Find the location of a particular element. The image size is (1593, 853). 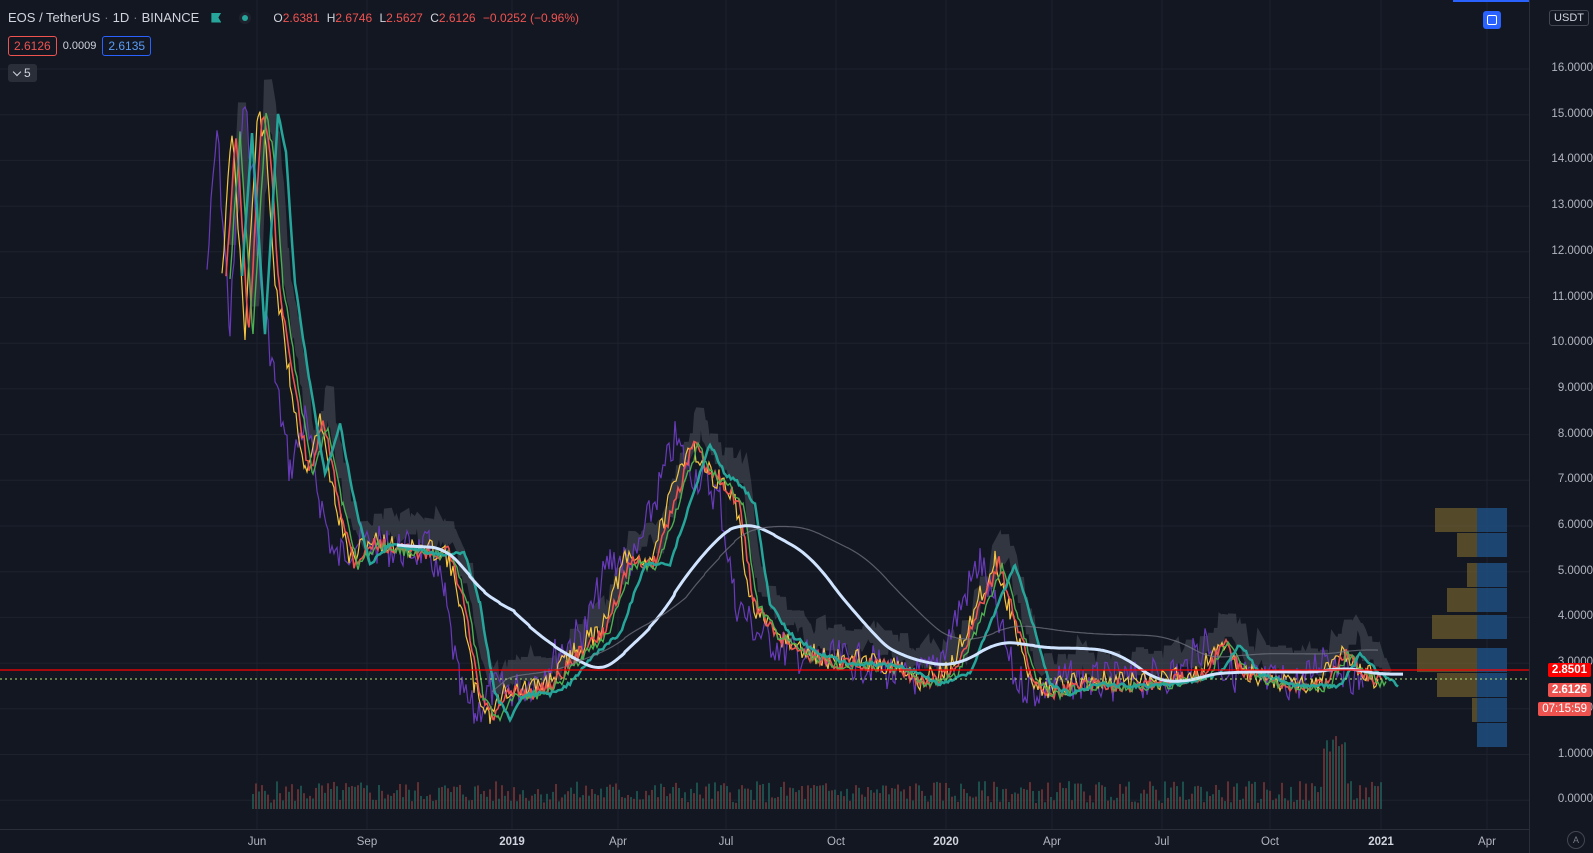

flag-icon is located at coordinates (216, 17).